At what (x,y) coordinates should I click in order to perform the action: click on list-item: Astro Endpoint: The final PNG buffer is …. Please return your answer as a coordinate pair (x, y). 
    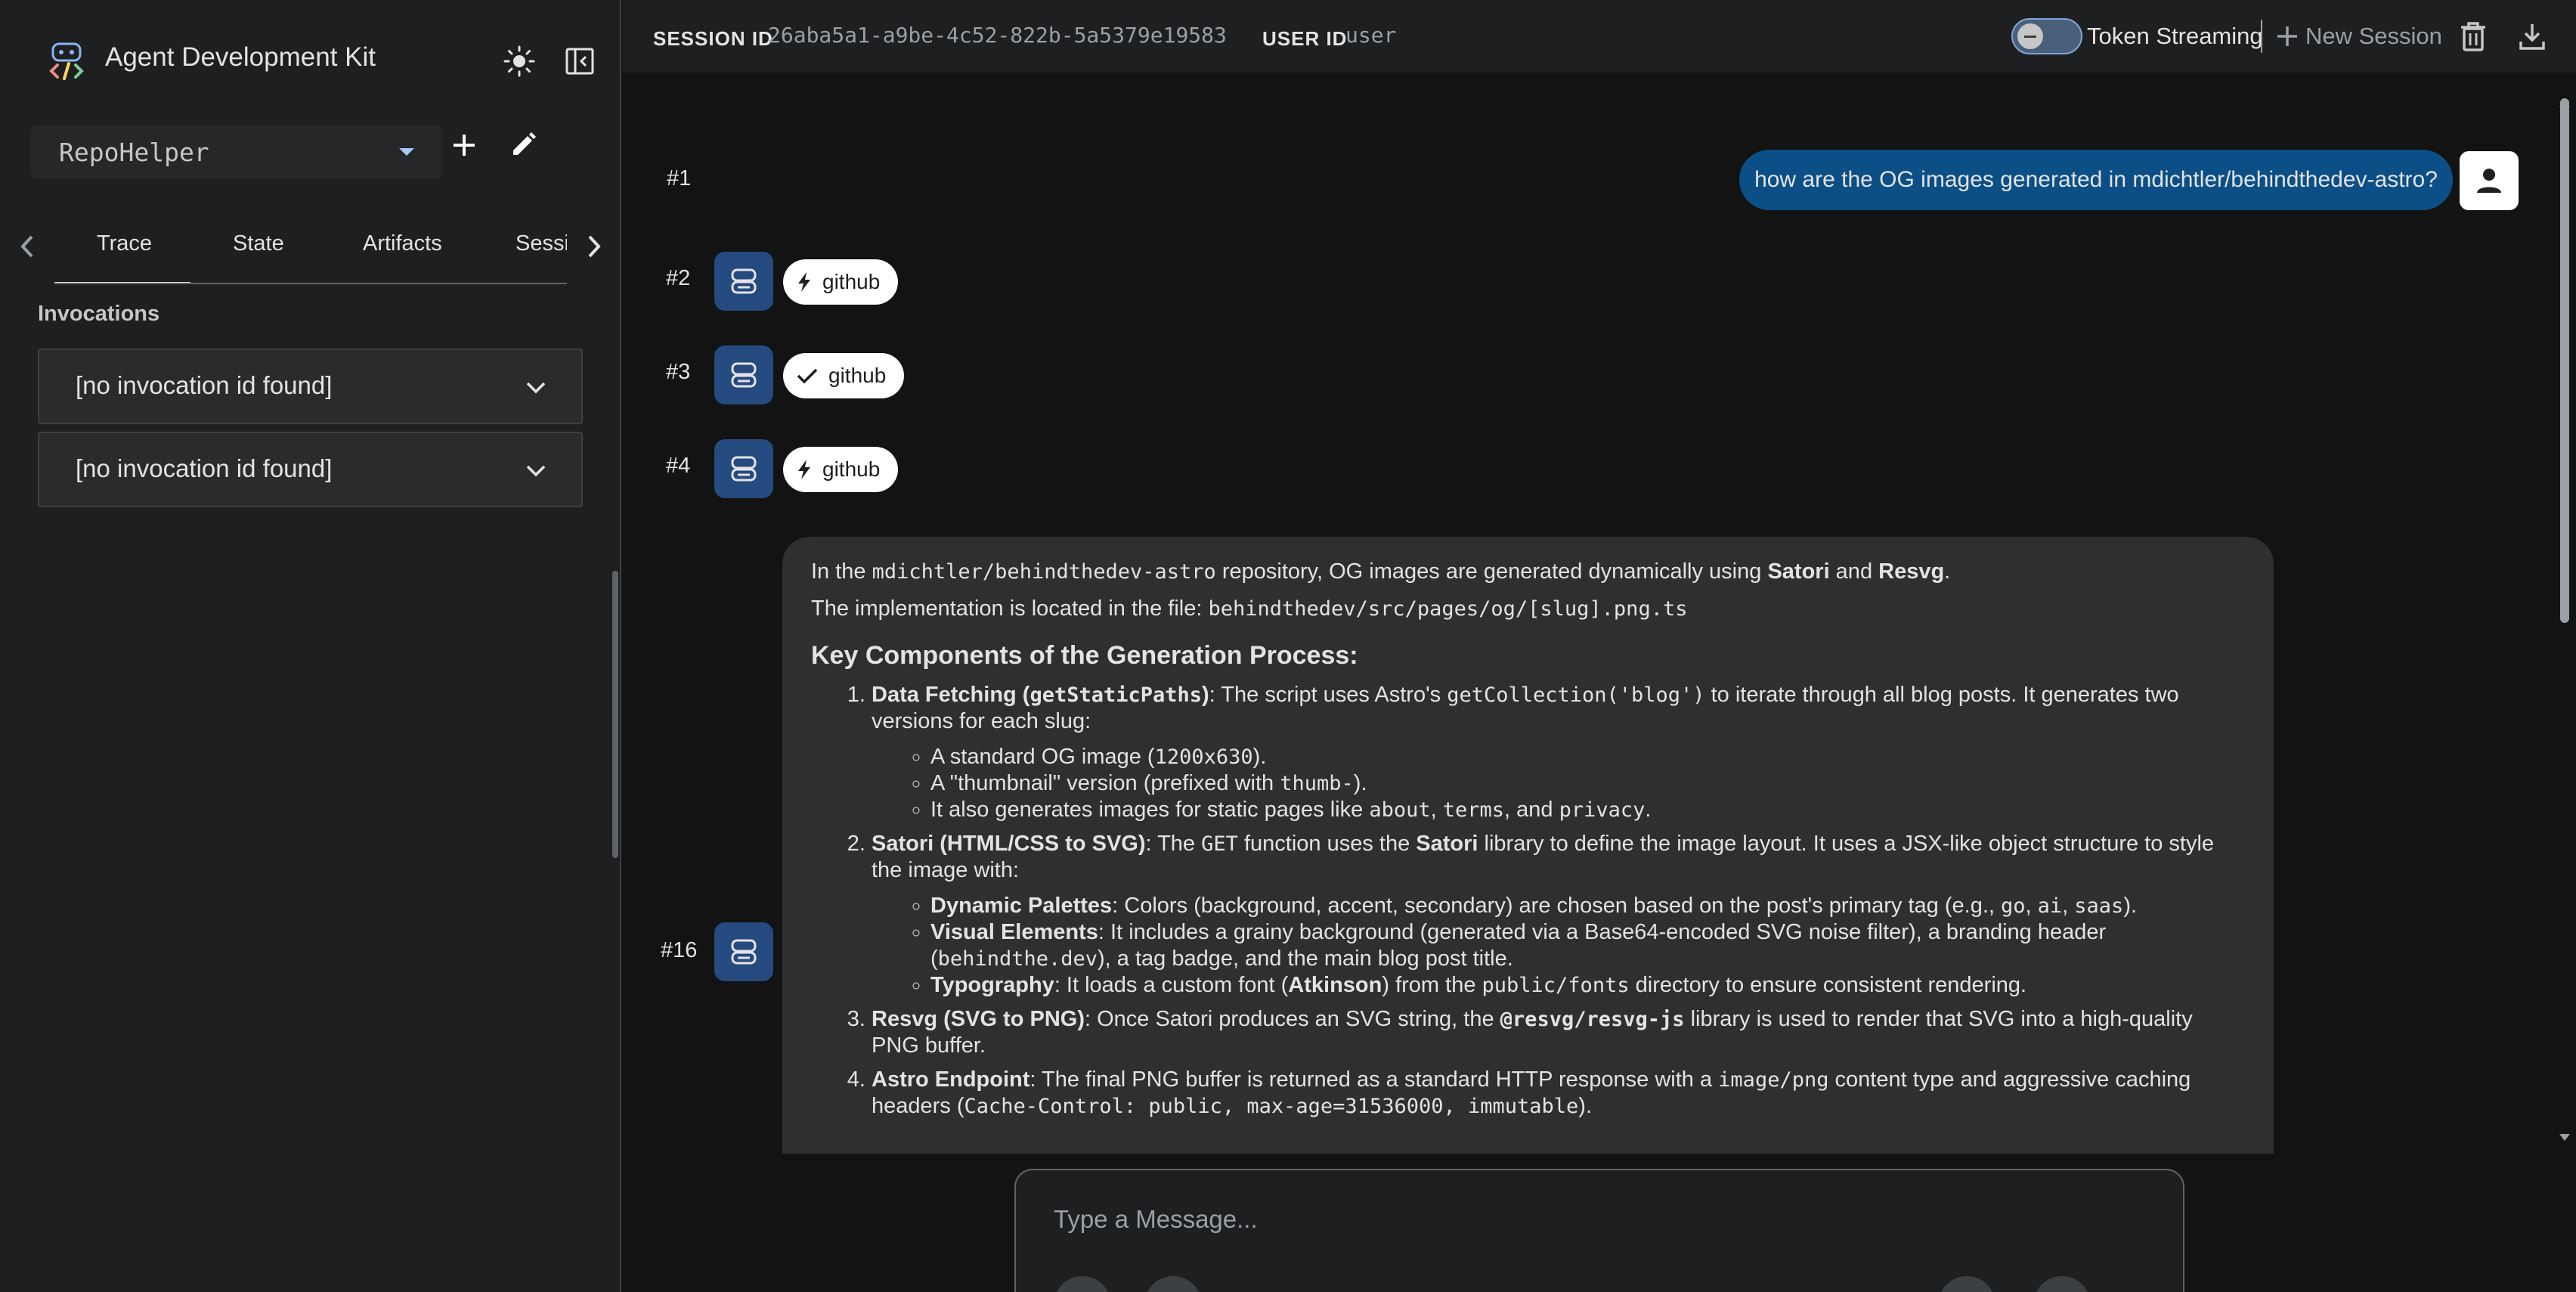
    Looking at the image, I should click on (1559, 1093).